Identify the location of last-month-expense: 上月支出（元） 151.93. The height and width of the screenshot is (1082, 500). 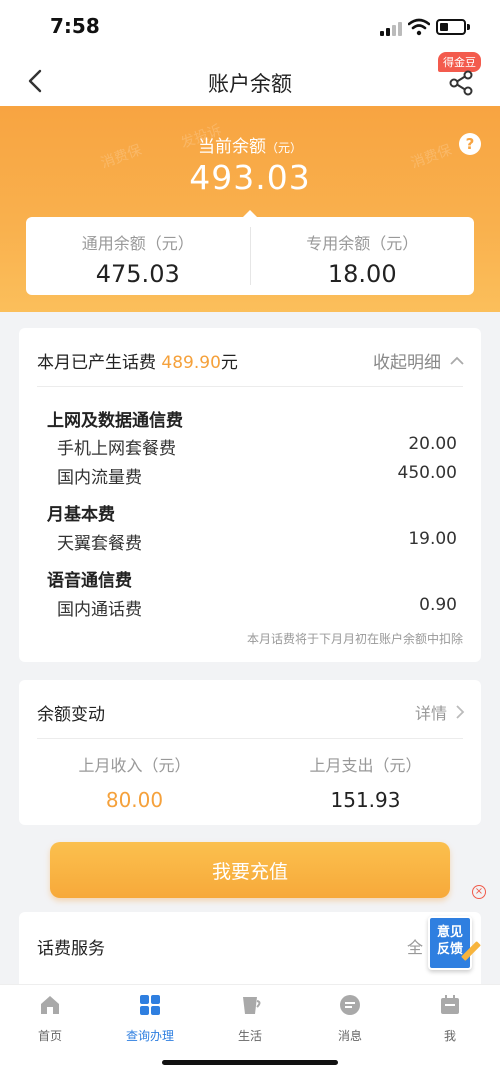
(365, 782).